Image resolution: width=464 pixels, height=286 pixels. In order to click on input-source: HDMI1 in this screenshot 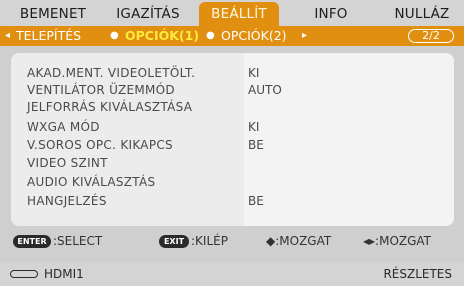, I will do `click(64, 274)`.